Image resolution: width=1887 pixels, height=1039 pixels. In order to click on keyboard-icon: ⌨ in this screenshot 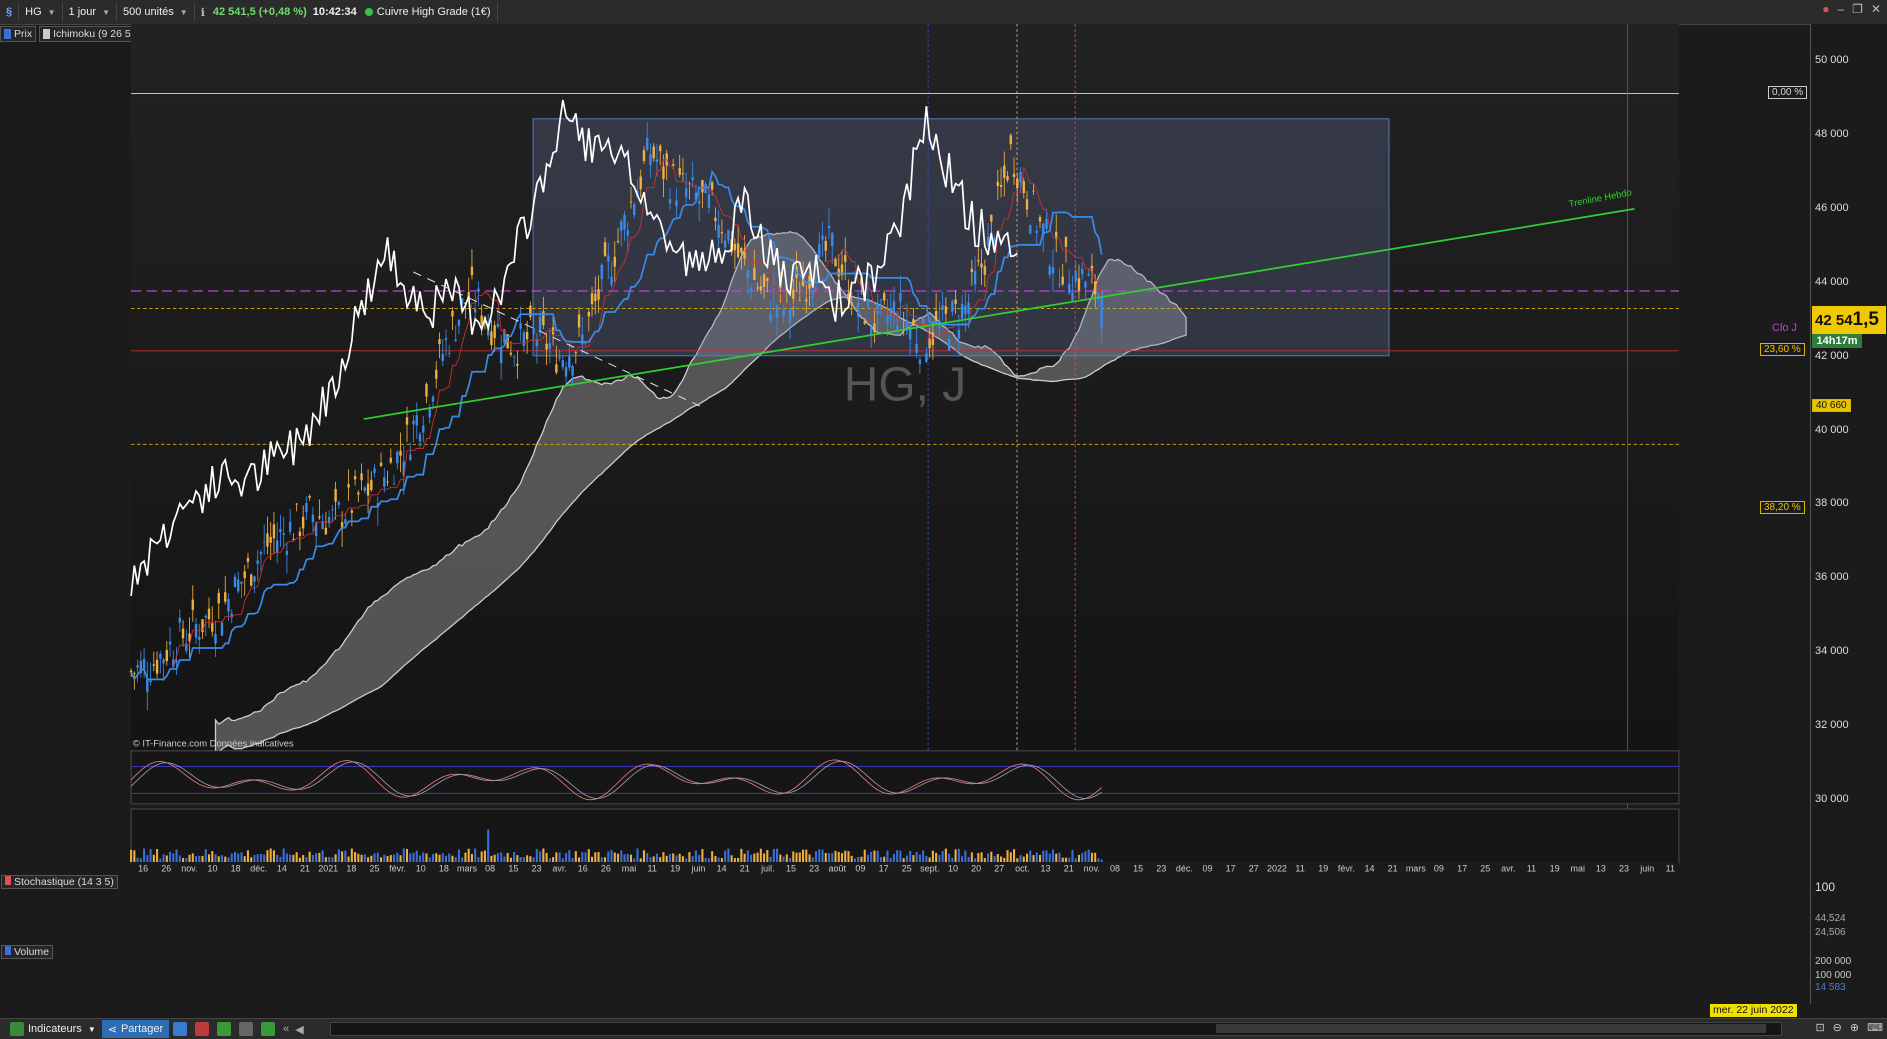, I will do `click(1875, 1027)`.